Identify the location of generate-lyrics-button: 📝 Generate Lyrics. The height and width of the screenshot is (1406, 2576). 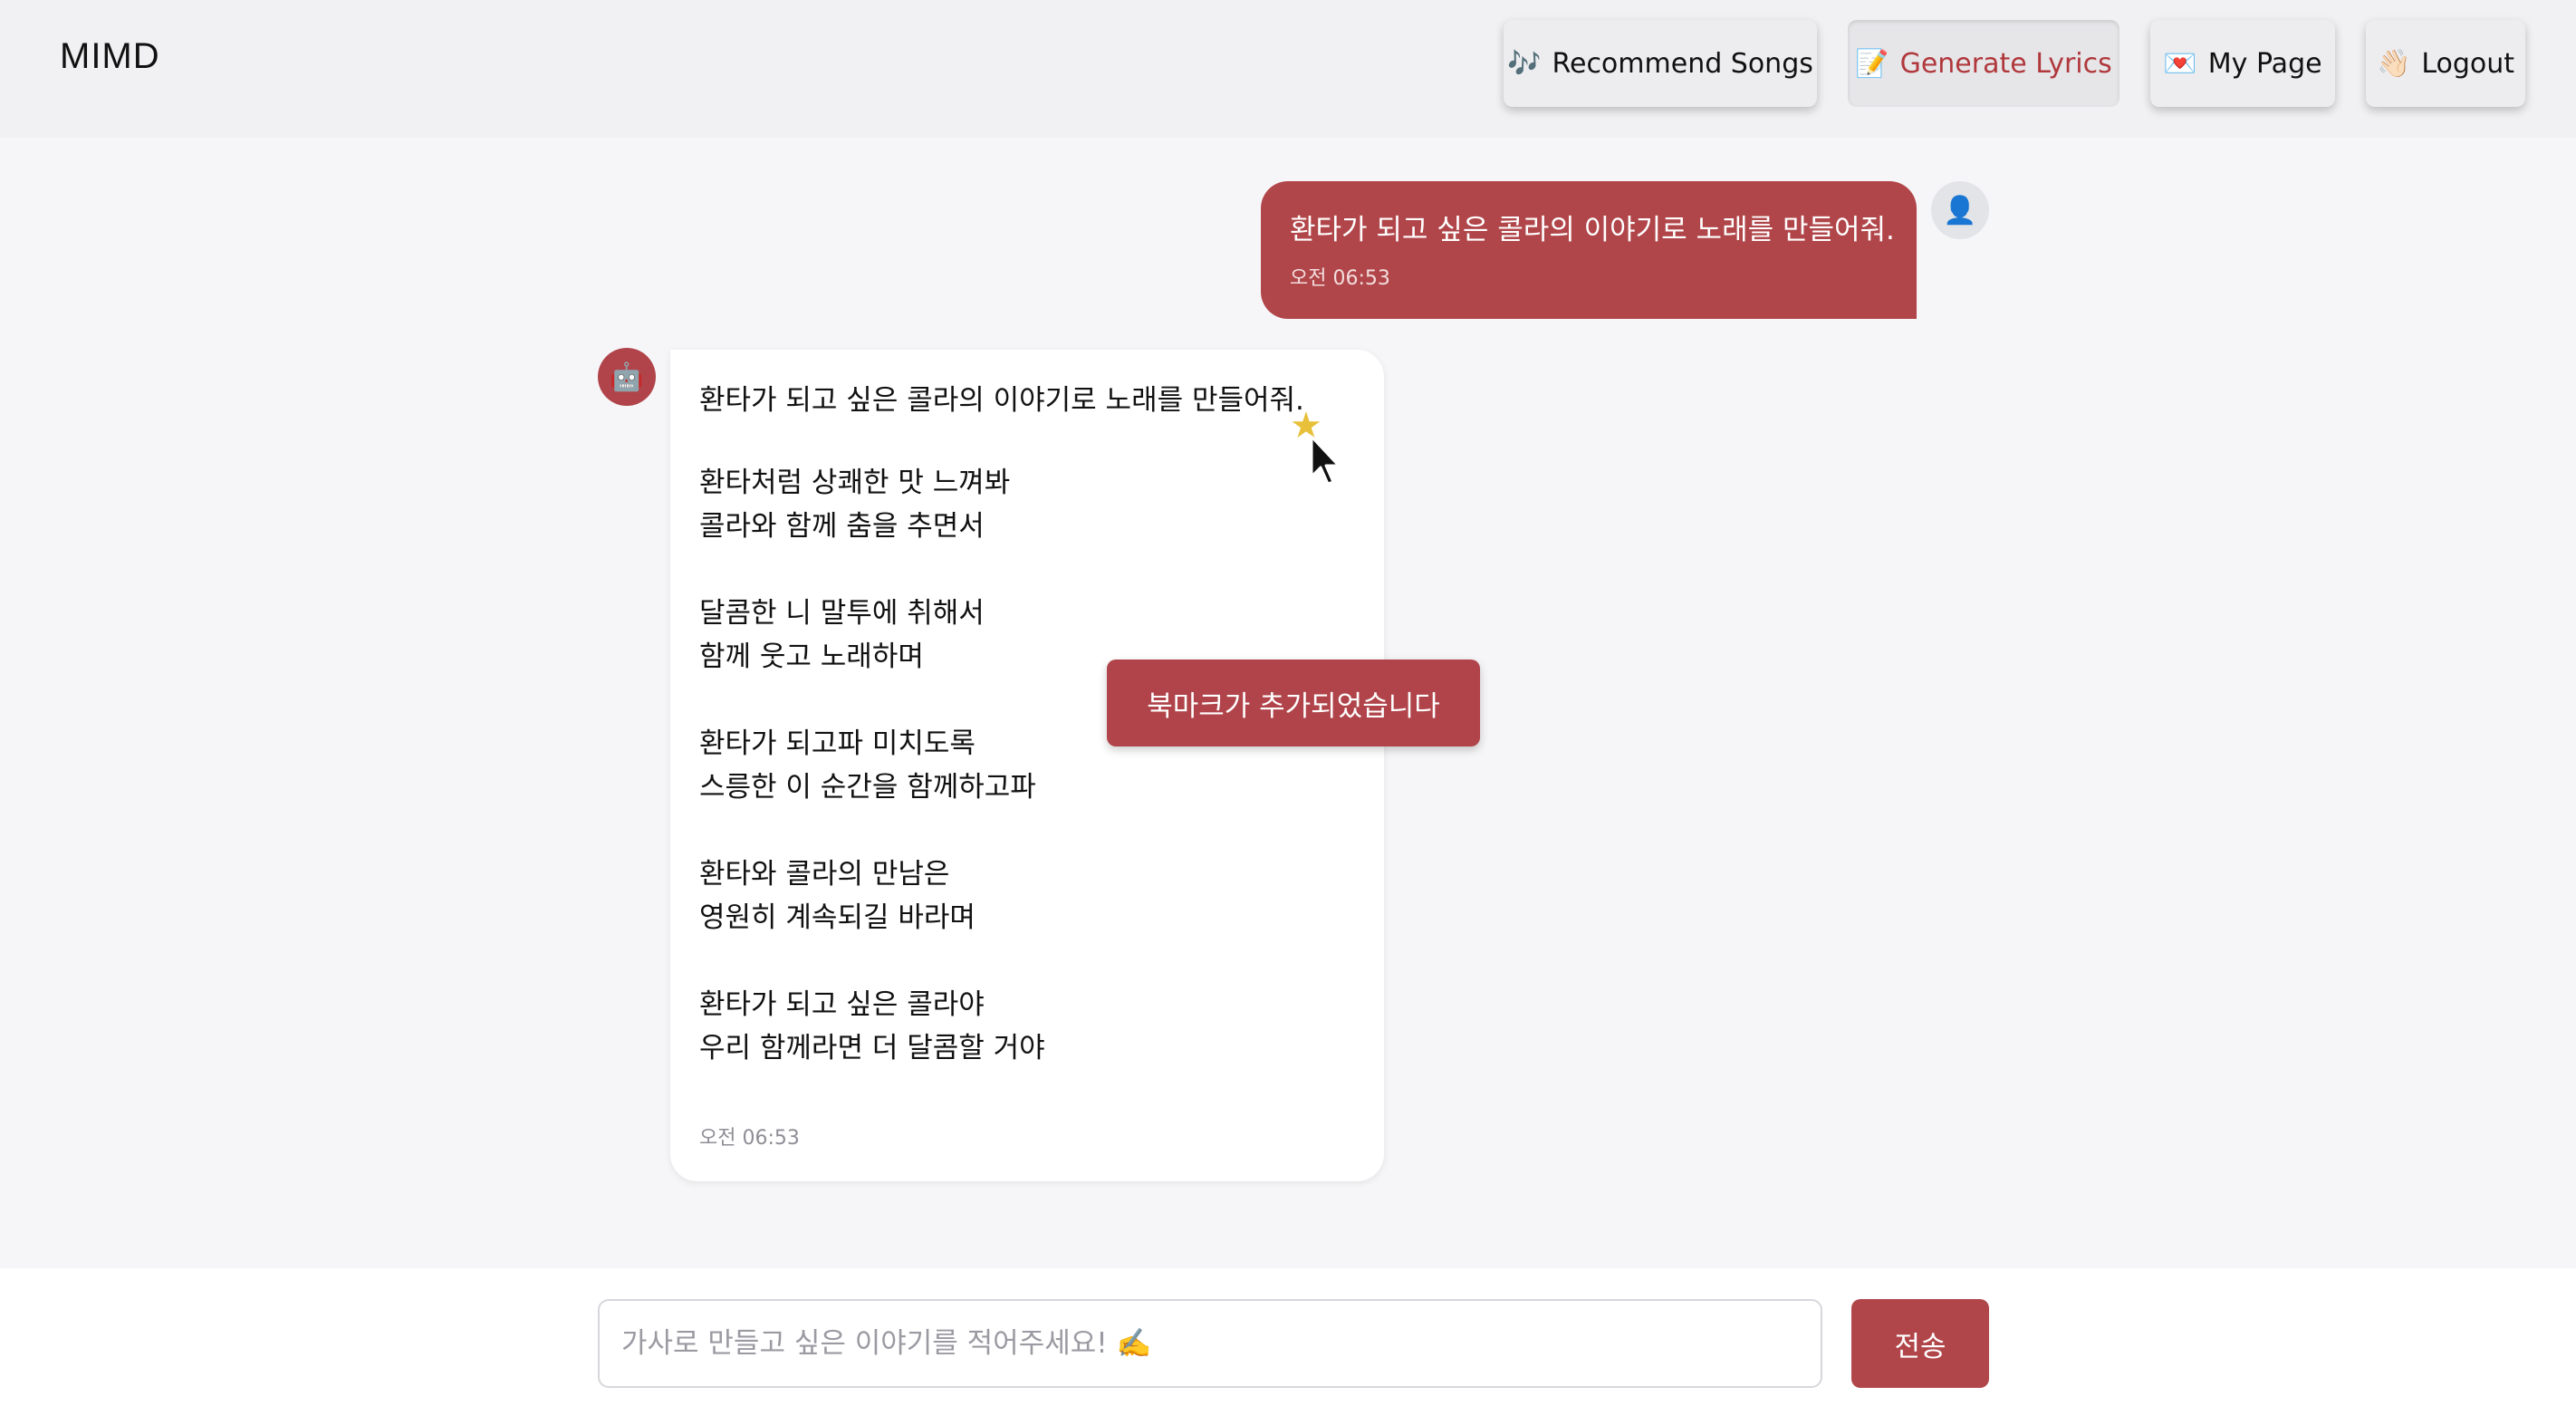
(1983, 63).